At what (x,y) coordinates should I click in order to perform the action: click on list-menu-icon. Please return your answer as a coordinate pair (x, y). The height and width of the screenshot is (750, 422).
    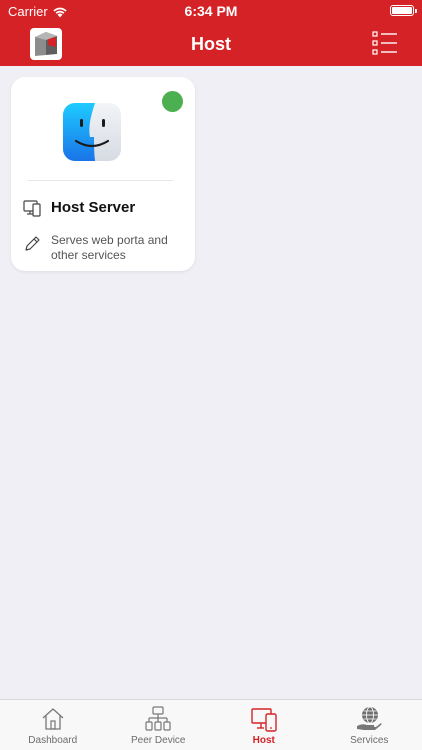
    Looking at the image, I should click on (385, 43).